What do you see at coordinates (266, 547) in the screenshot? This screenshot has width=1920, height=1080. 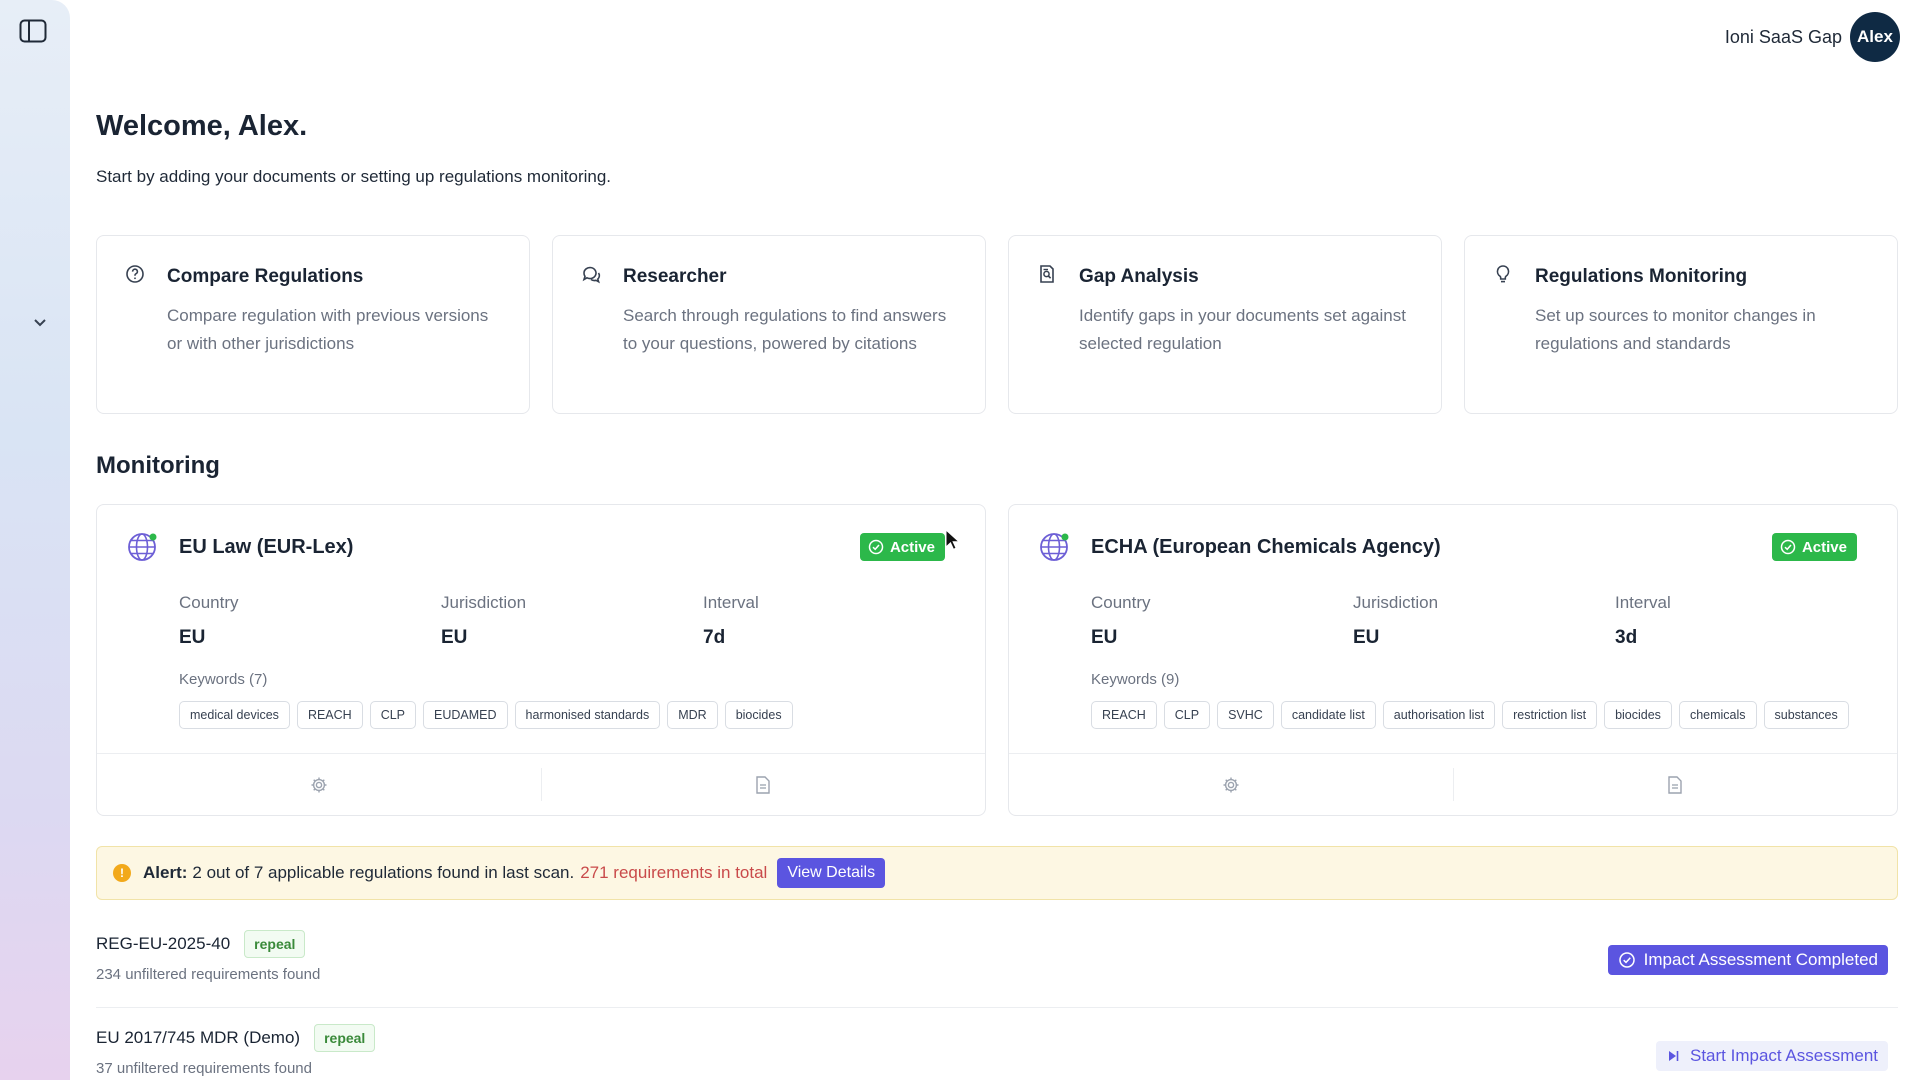 I see `monitor-title: EU Law (EUR-Lex)` at bounding box center [266, 547].